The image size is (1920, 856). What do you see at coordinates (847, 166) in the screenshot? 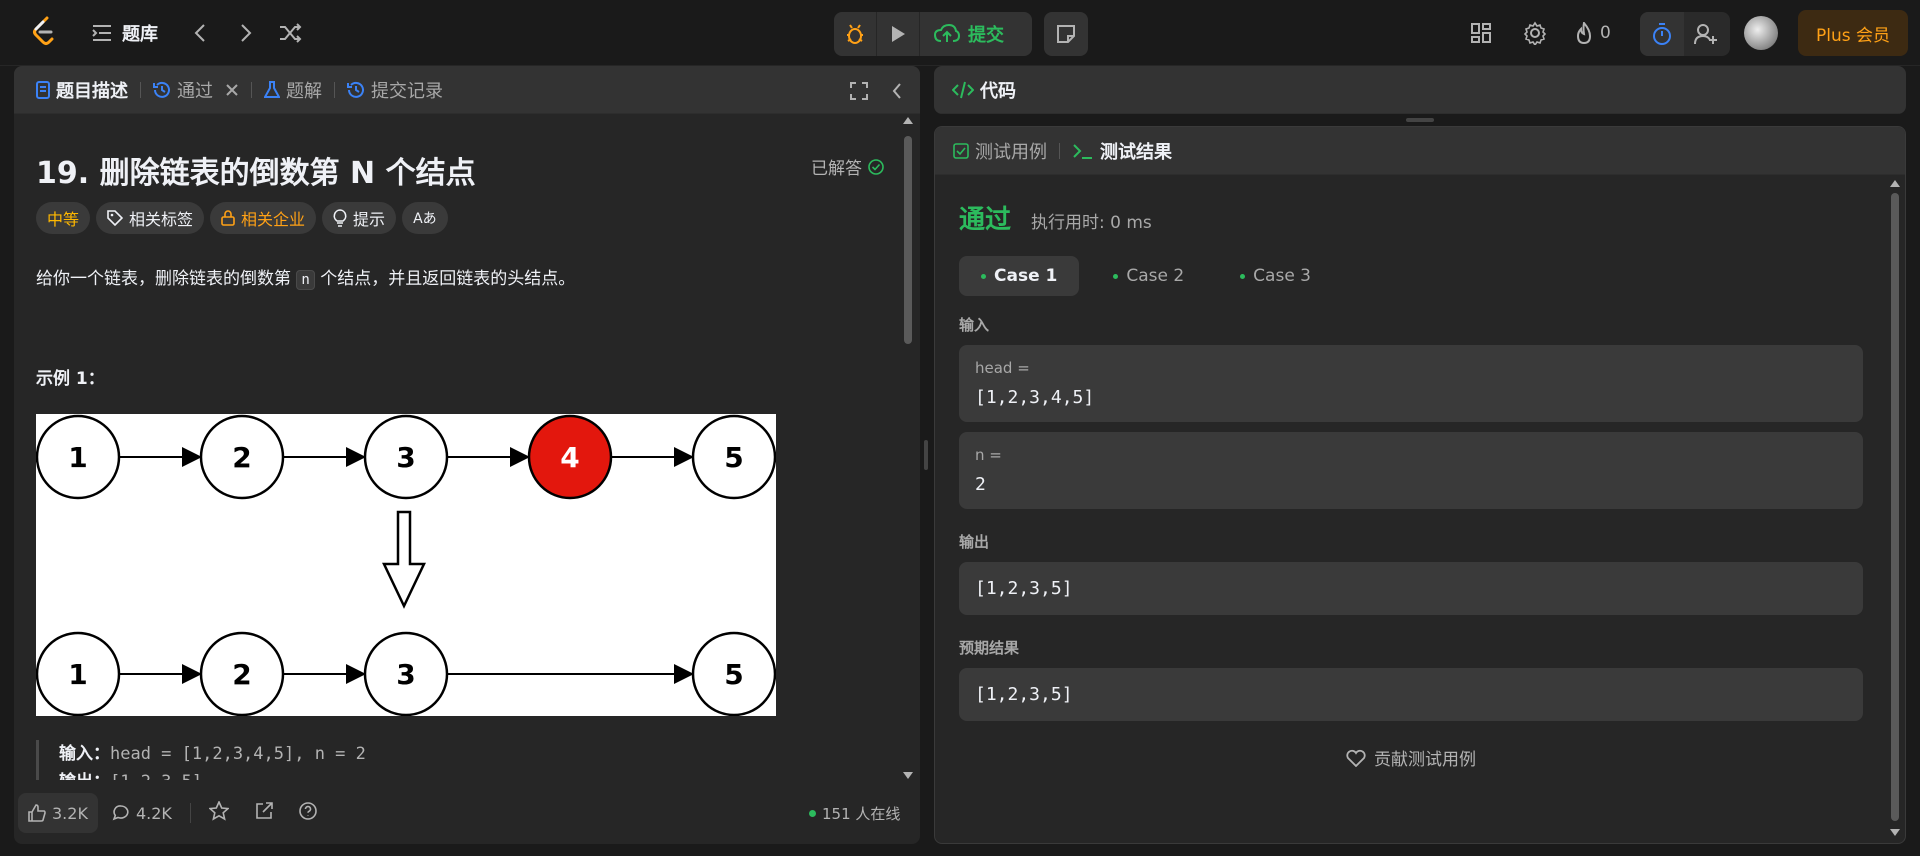
I see `solved-status: 已解答` at bounding box center [847, 166].